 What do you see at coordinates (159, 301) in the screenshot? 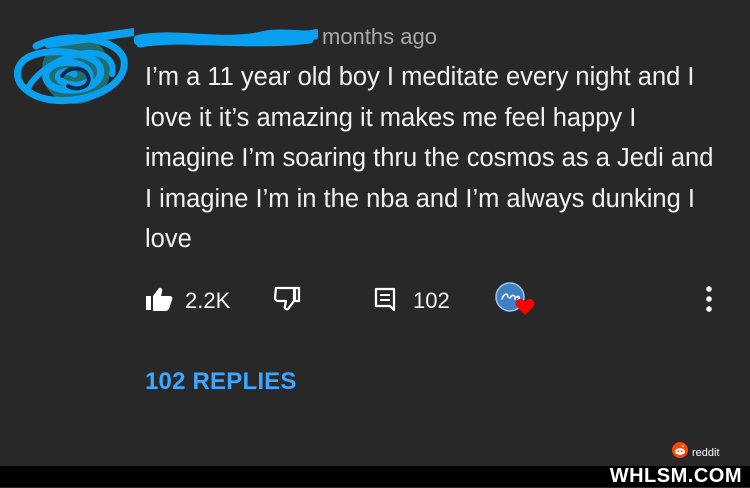
I see `thumbs-up-icon` at bounding box center [159, 301].